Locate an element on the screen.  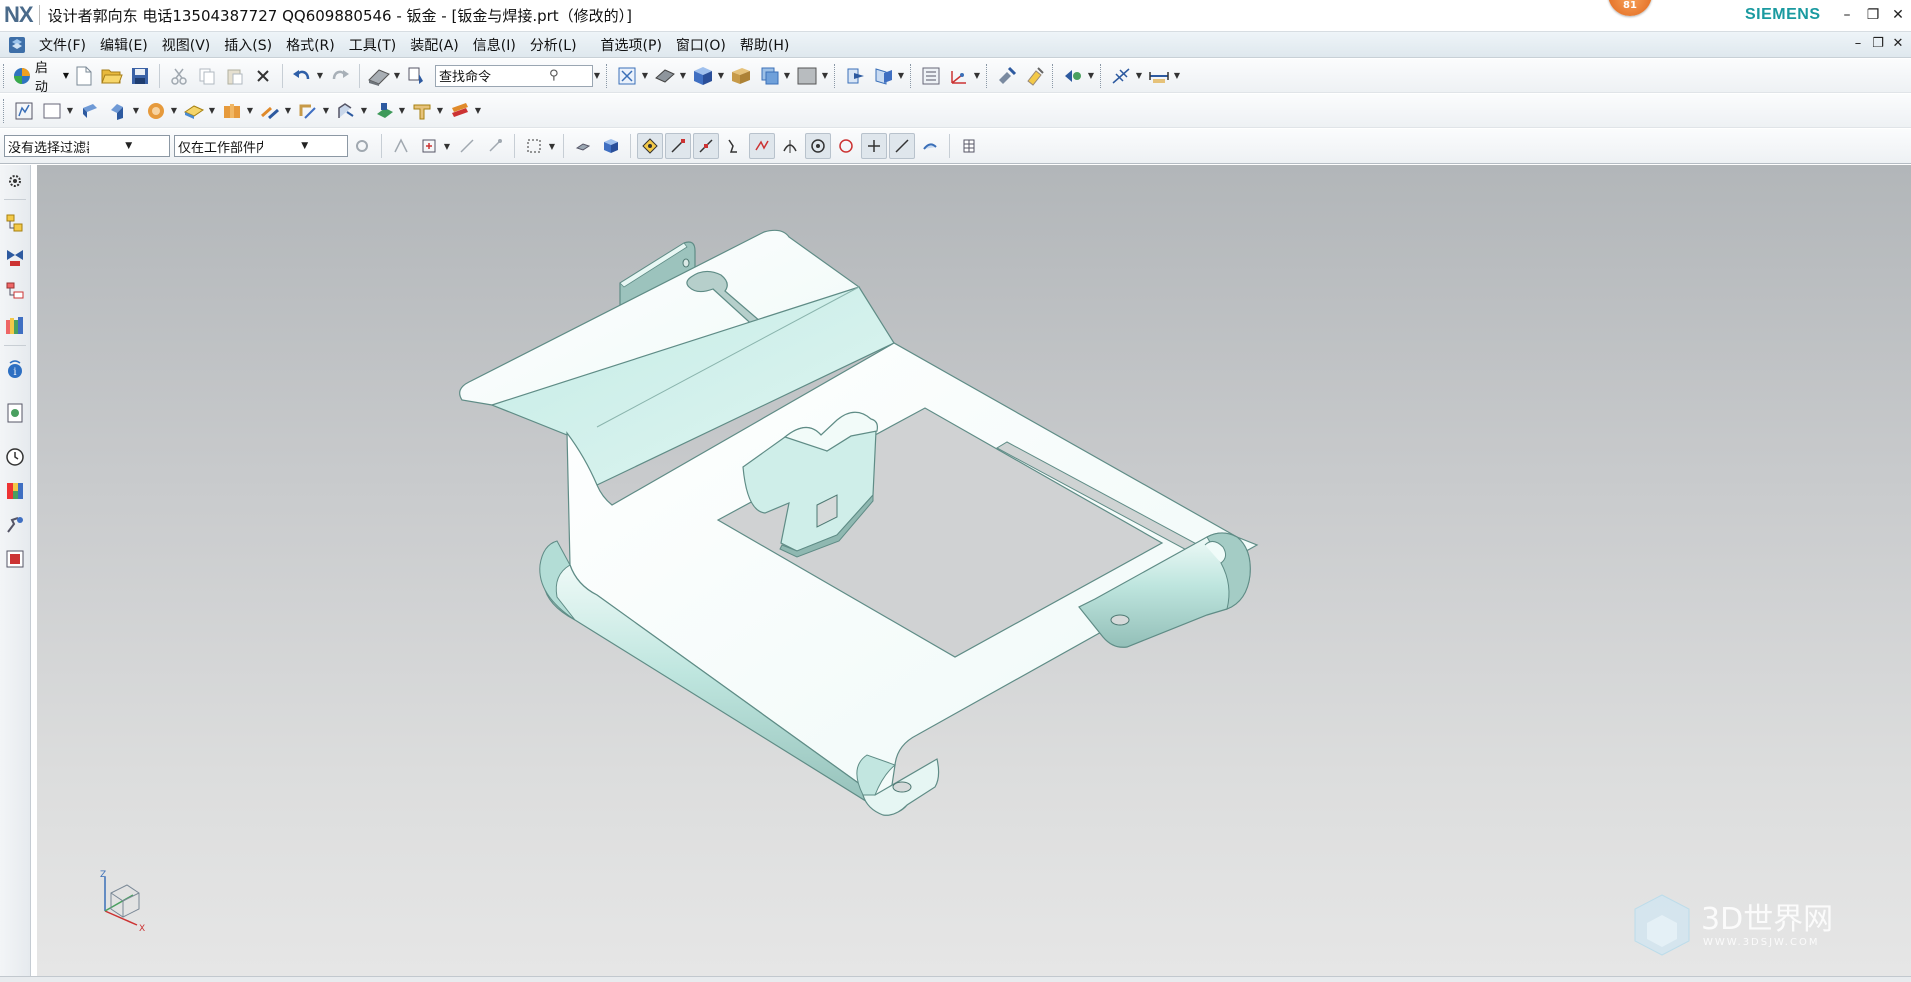
unbend-button is located at coordinates (270, 111).